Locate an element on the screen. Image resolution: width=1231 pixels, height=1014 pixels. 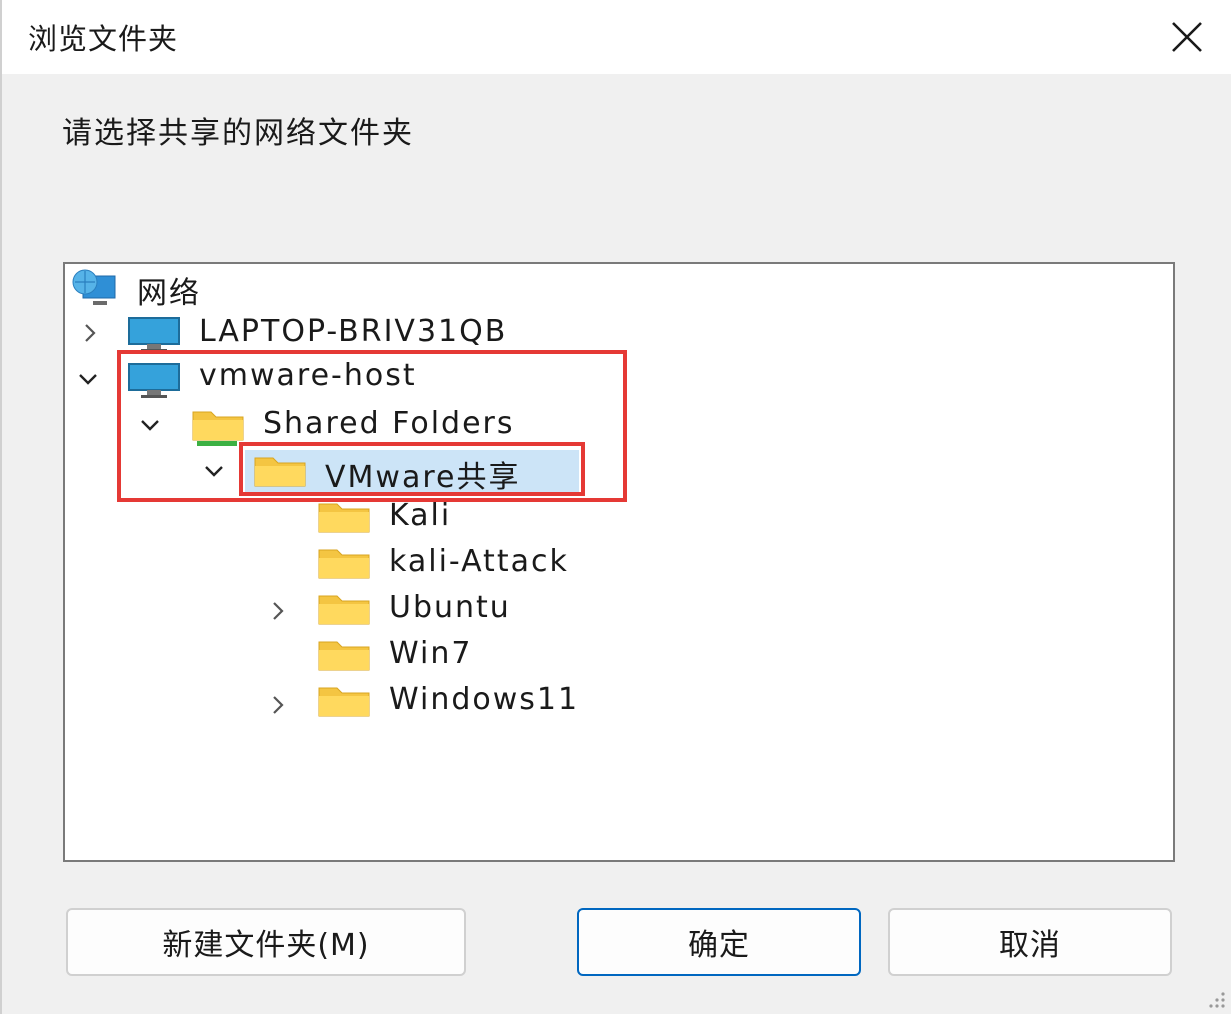
ok-button: 确定 is located at coordinates (719, 942).